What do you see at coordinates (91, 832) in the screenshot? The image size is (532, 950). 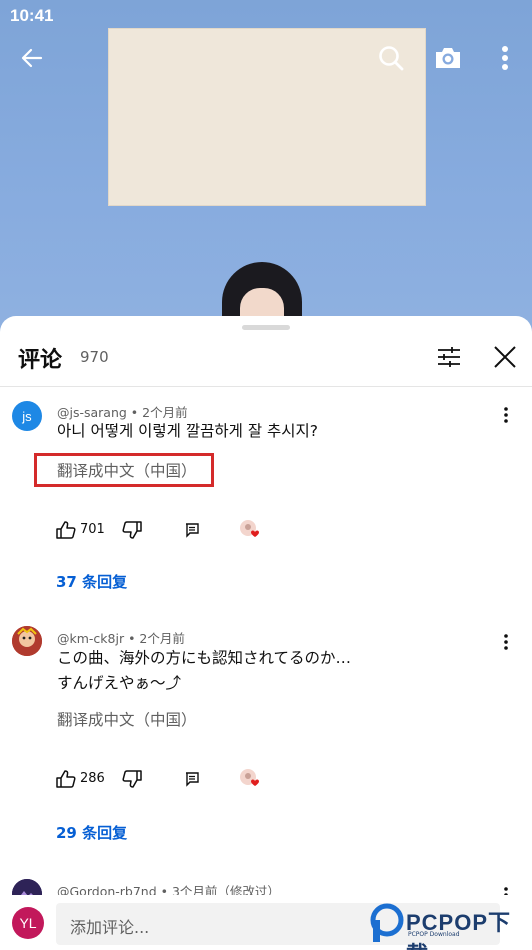 I see `replies-link: 29 条回复` at bounding box center [91, 832].